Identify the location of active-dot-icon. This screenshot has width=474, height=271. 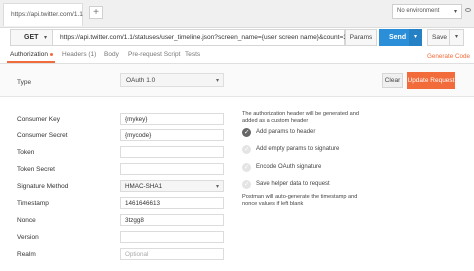
(51, 54).